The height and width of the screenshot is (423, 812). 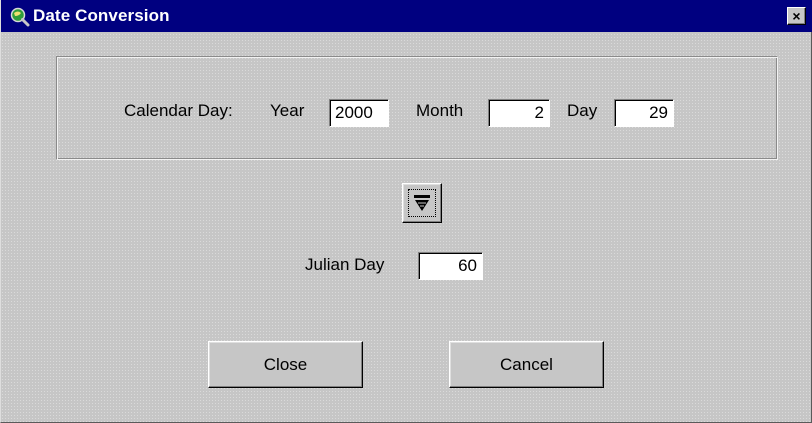 I want to click on arrow-down-icon, so click(x=422, y=203).